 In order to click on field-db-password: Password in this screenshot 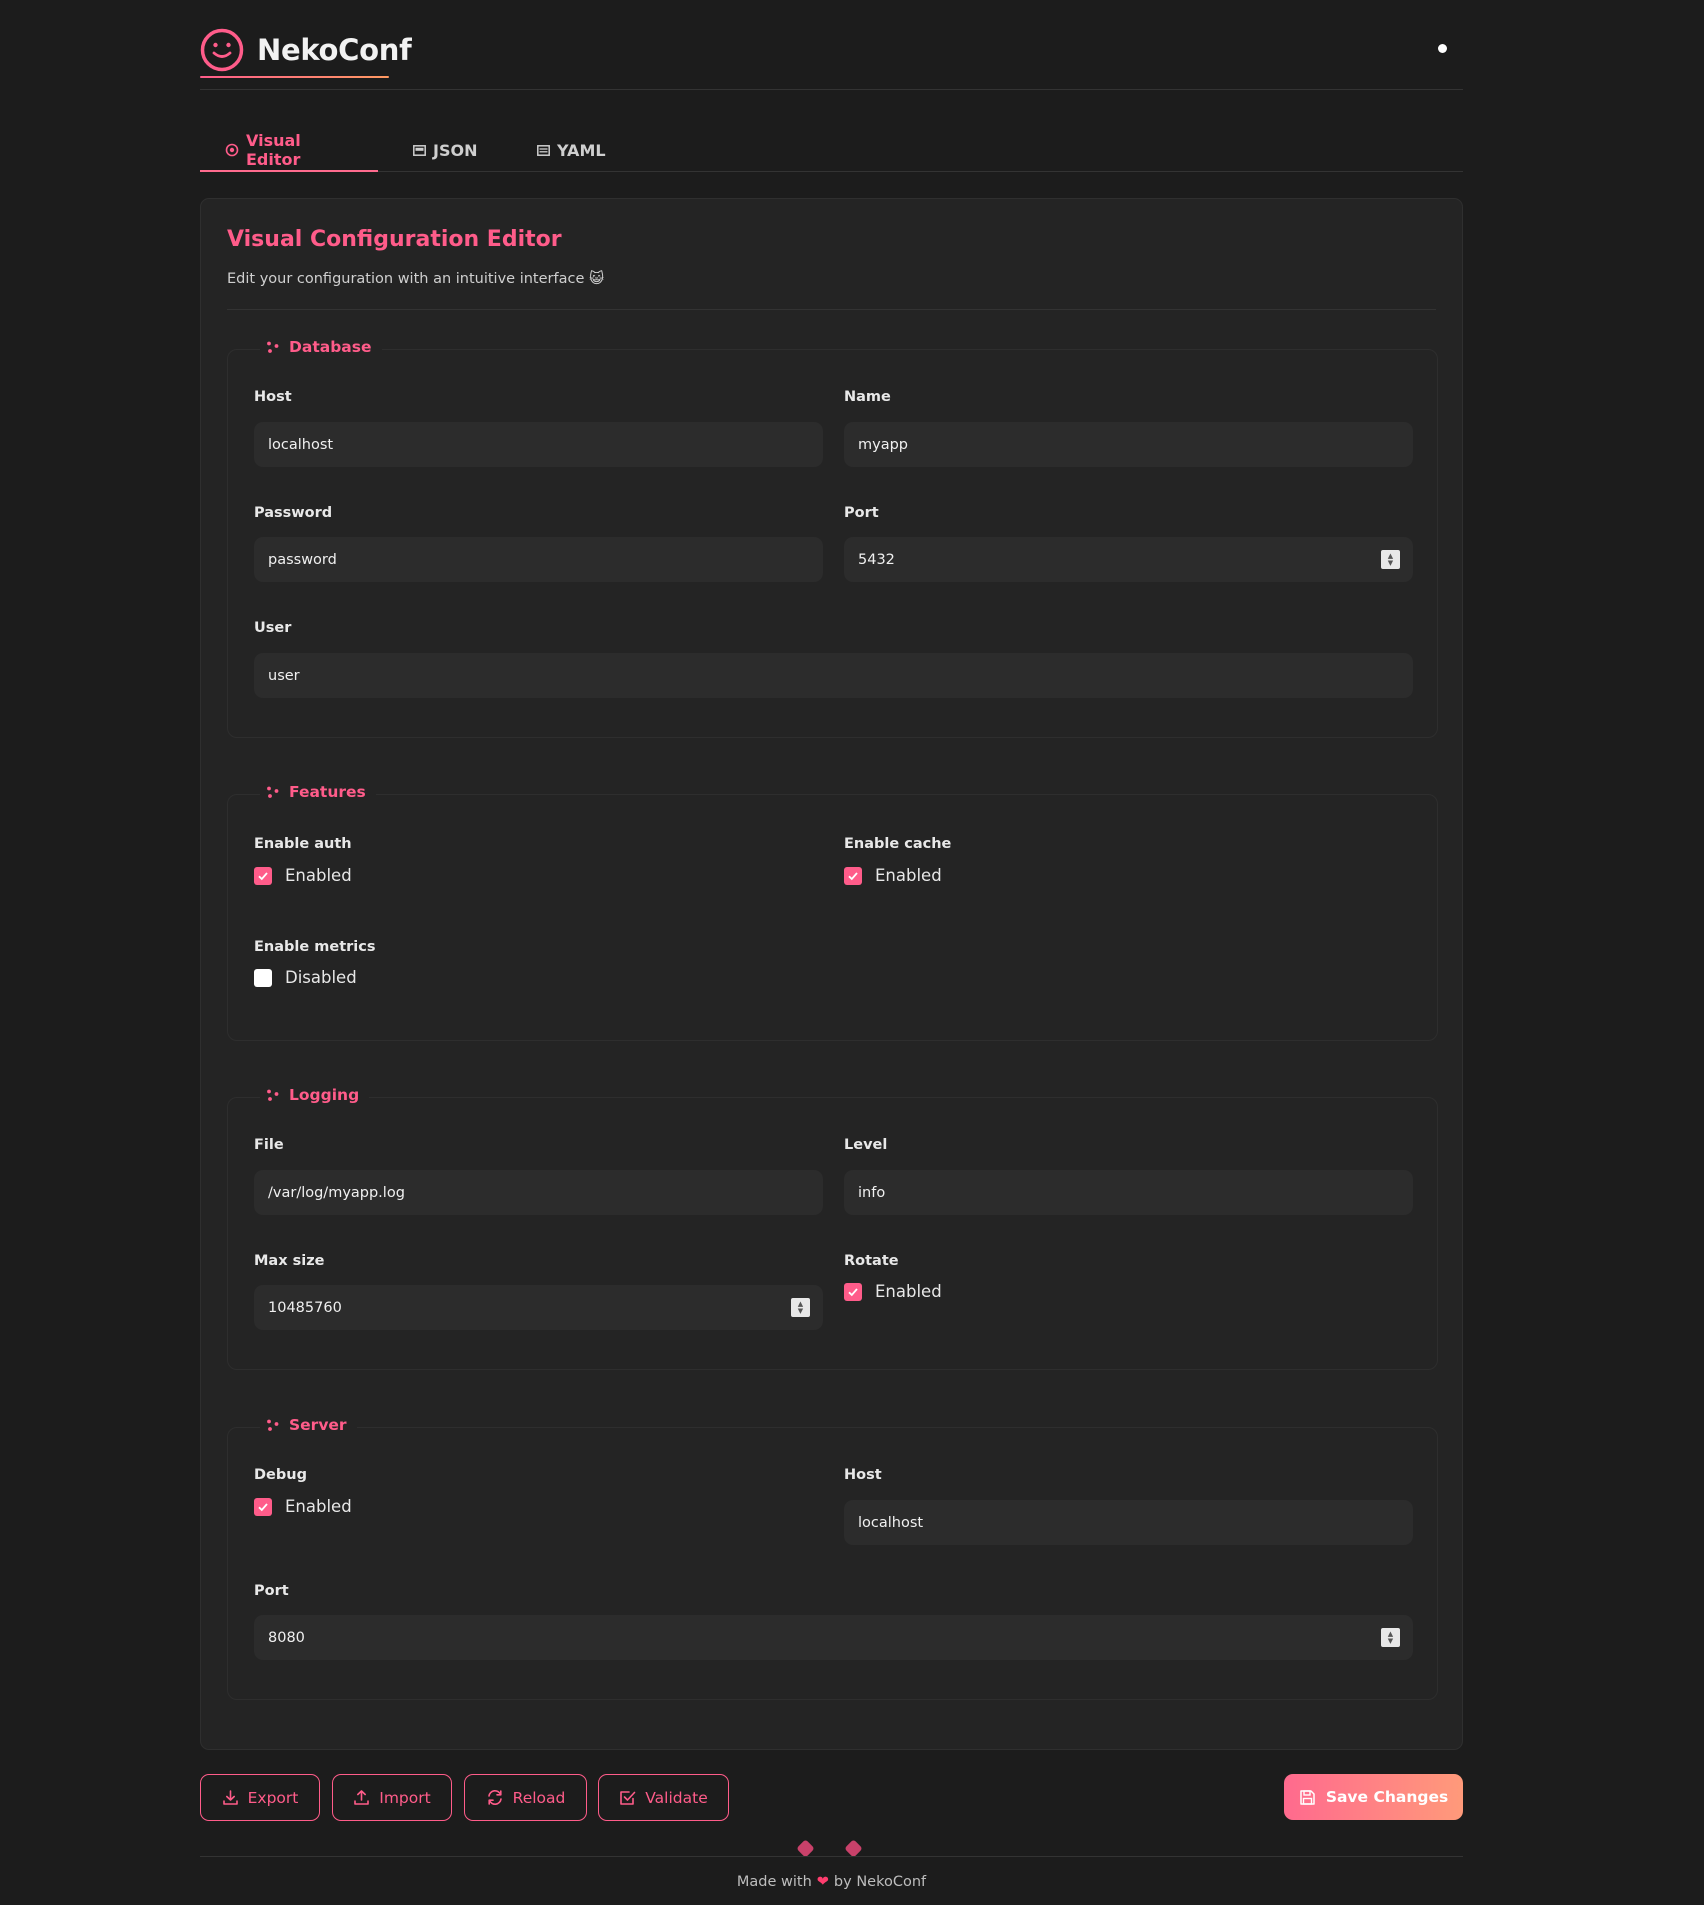, I will do `click(538, 545)`.